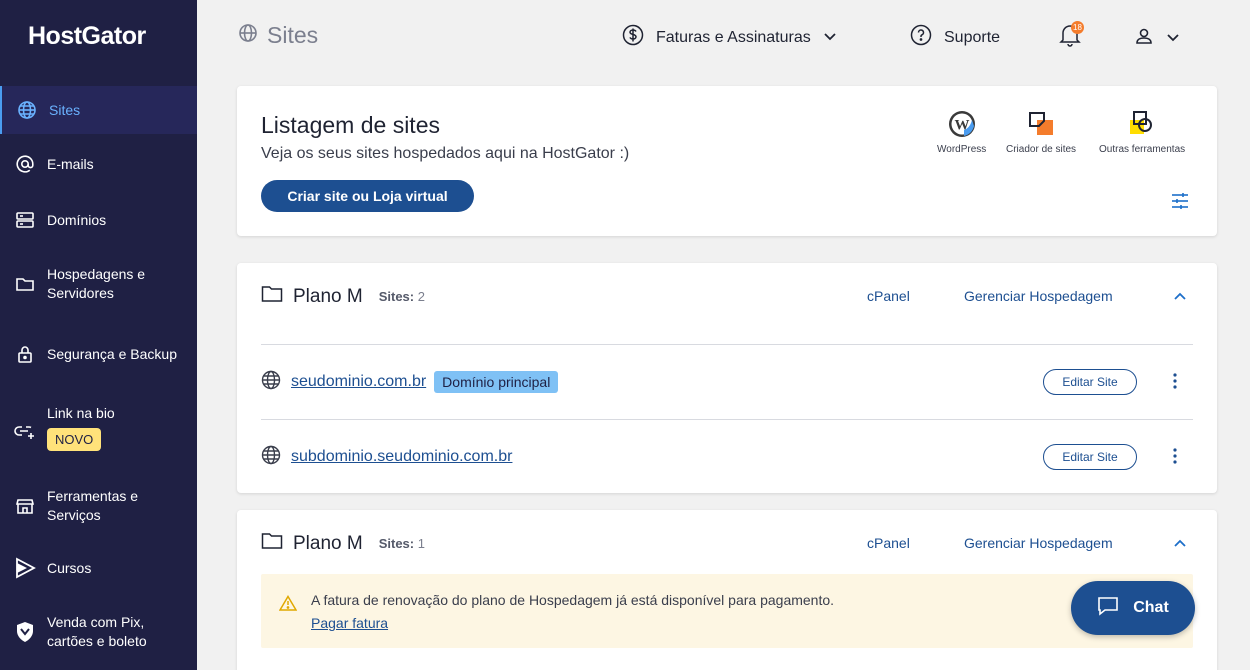  I want to click on sidebar-item-label: Ferramentas e Serviços, so click(93, 505).